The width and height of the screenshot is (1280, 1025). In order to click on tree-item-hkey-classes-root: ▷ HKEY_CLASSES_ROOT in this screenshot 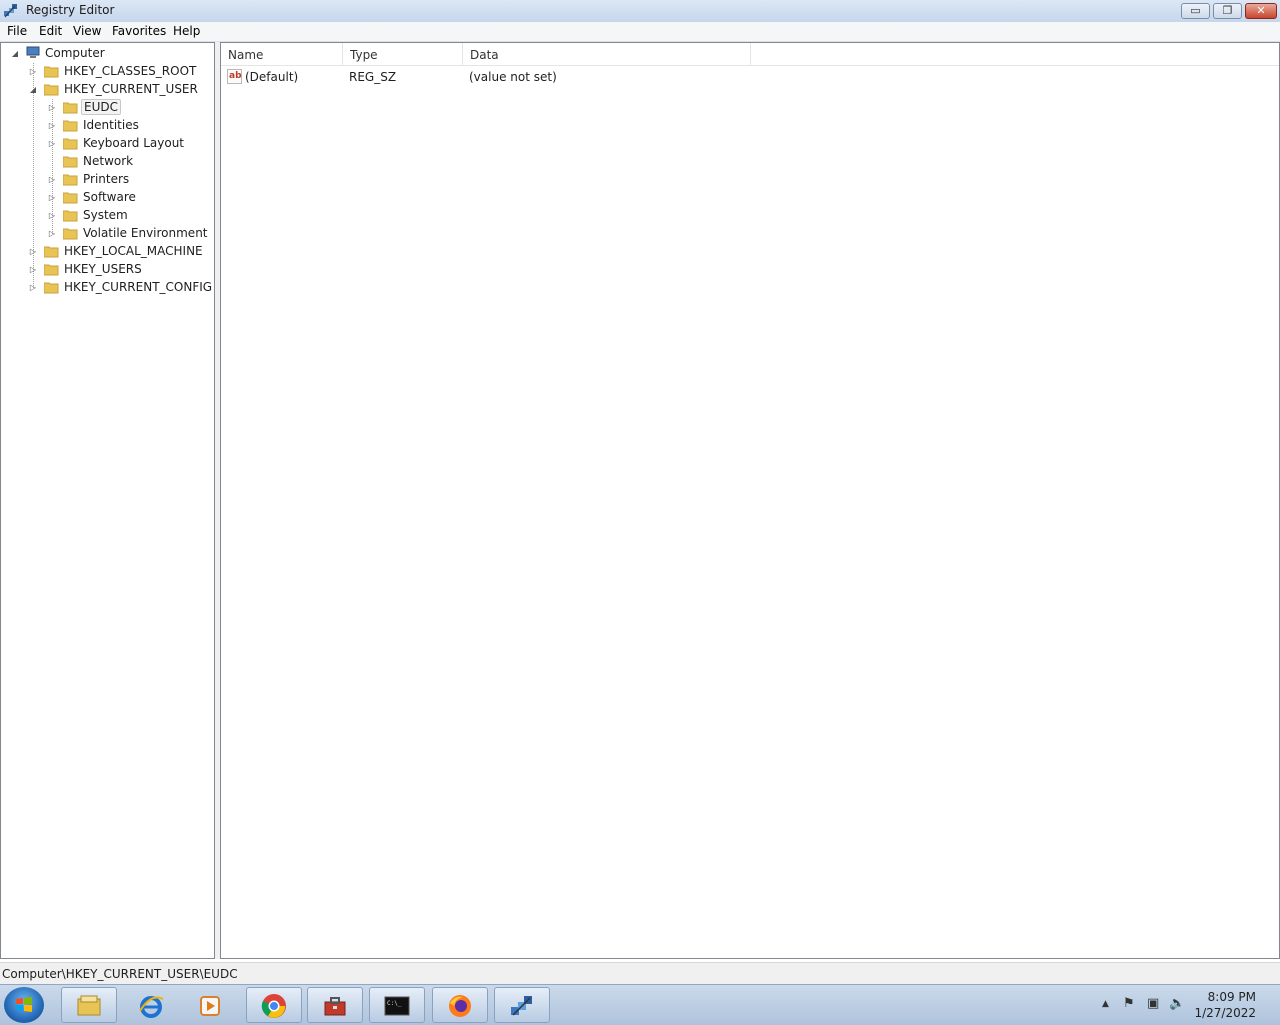, I will do `click(106, 72)`.